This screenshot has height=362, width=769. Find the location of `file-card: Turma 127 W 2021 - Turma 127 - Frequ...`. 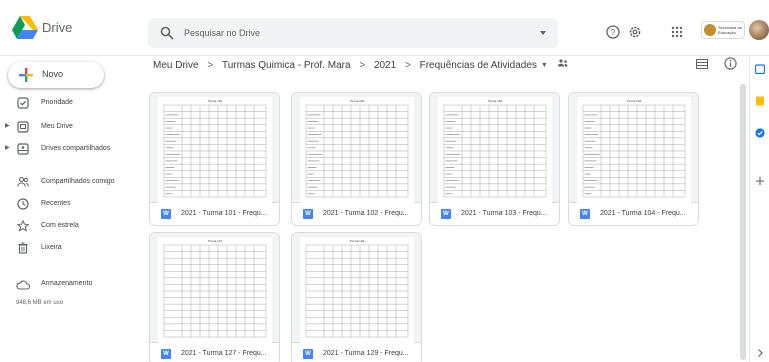

file-card: Turma 127 W 2021 - Turma 127 - Frequ... is located at coordinates (214, 297).